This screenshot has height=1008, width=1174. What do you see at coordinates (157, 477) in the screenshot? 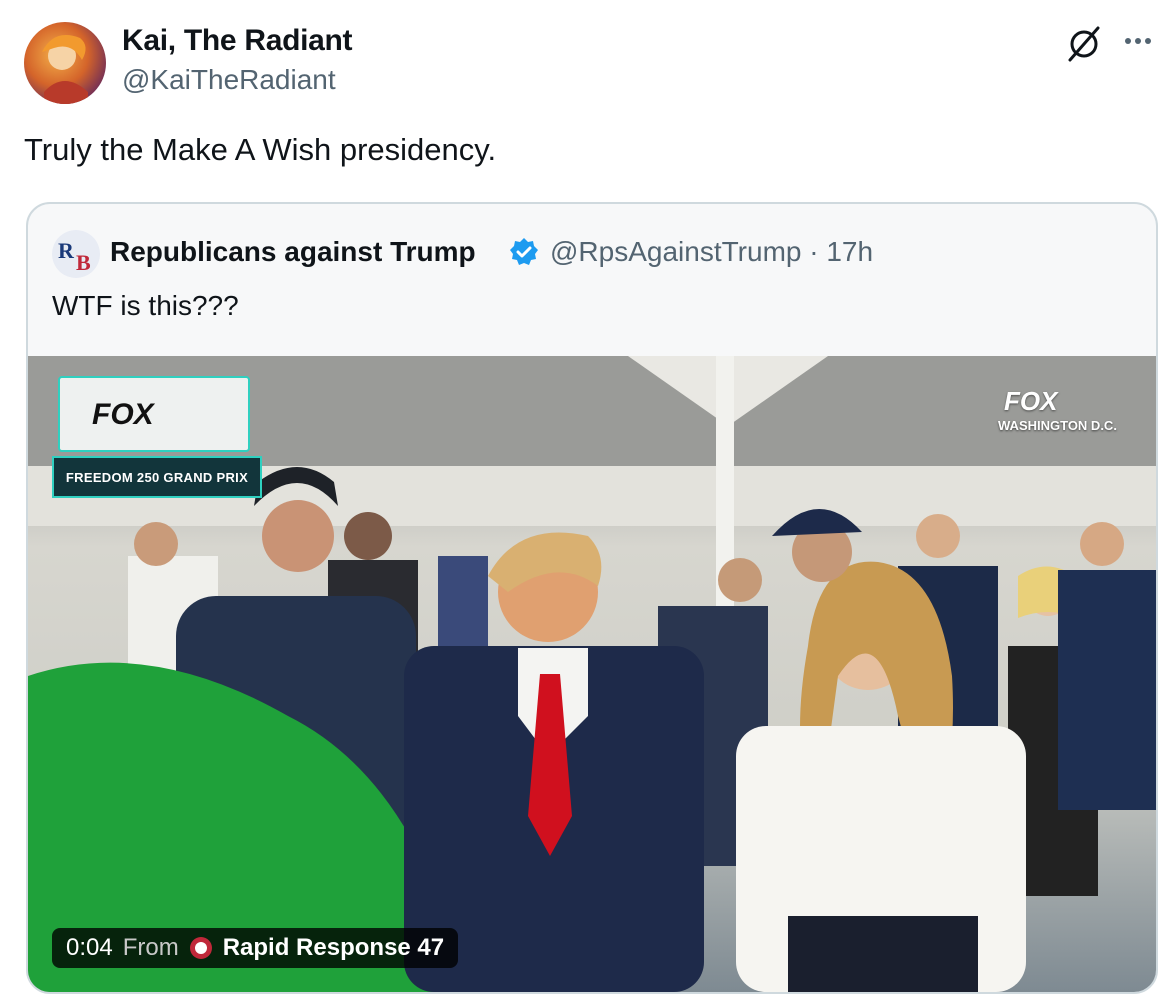
I see `race-title-banner: FREEDOM 250 GRAND PRIX` at bounding box center [157, 477].